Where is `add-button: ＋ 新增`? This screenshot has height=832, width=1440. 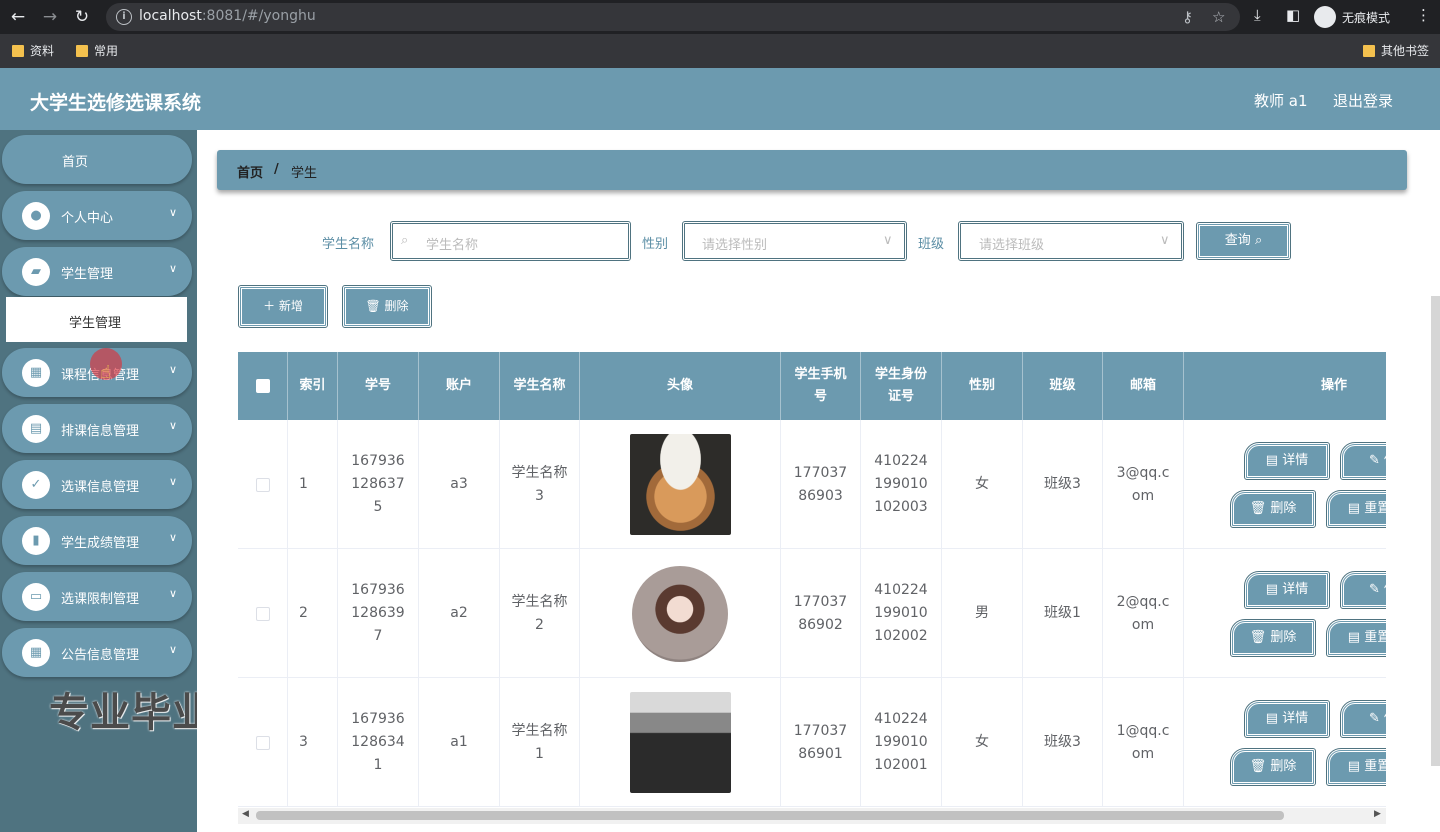
add-button: ＋ 新增 is located at coordinates (283, 306).